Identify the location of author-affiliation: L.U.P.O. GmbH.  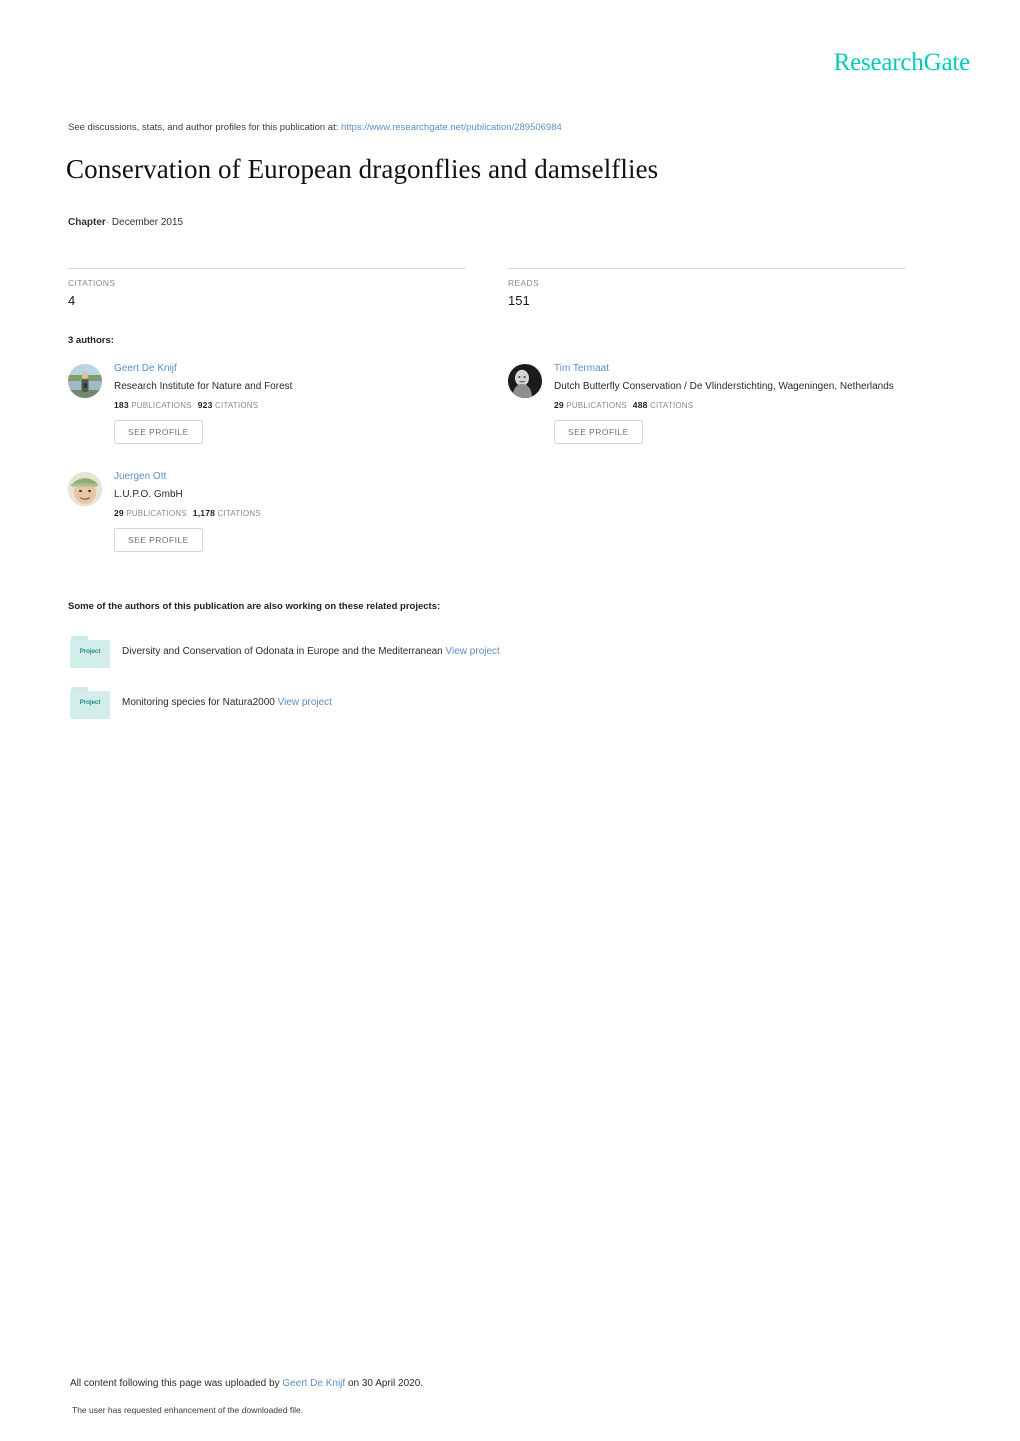
(148, 494).